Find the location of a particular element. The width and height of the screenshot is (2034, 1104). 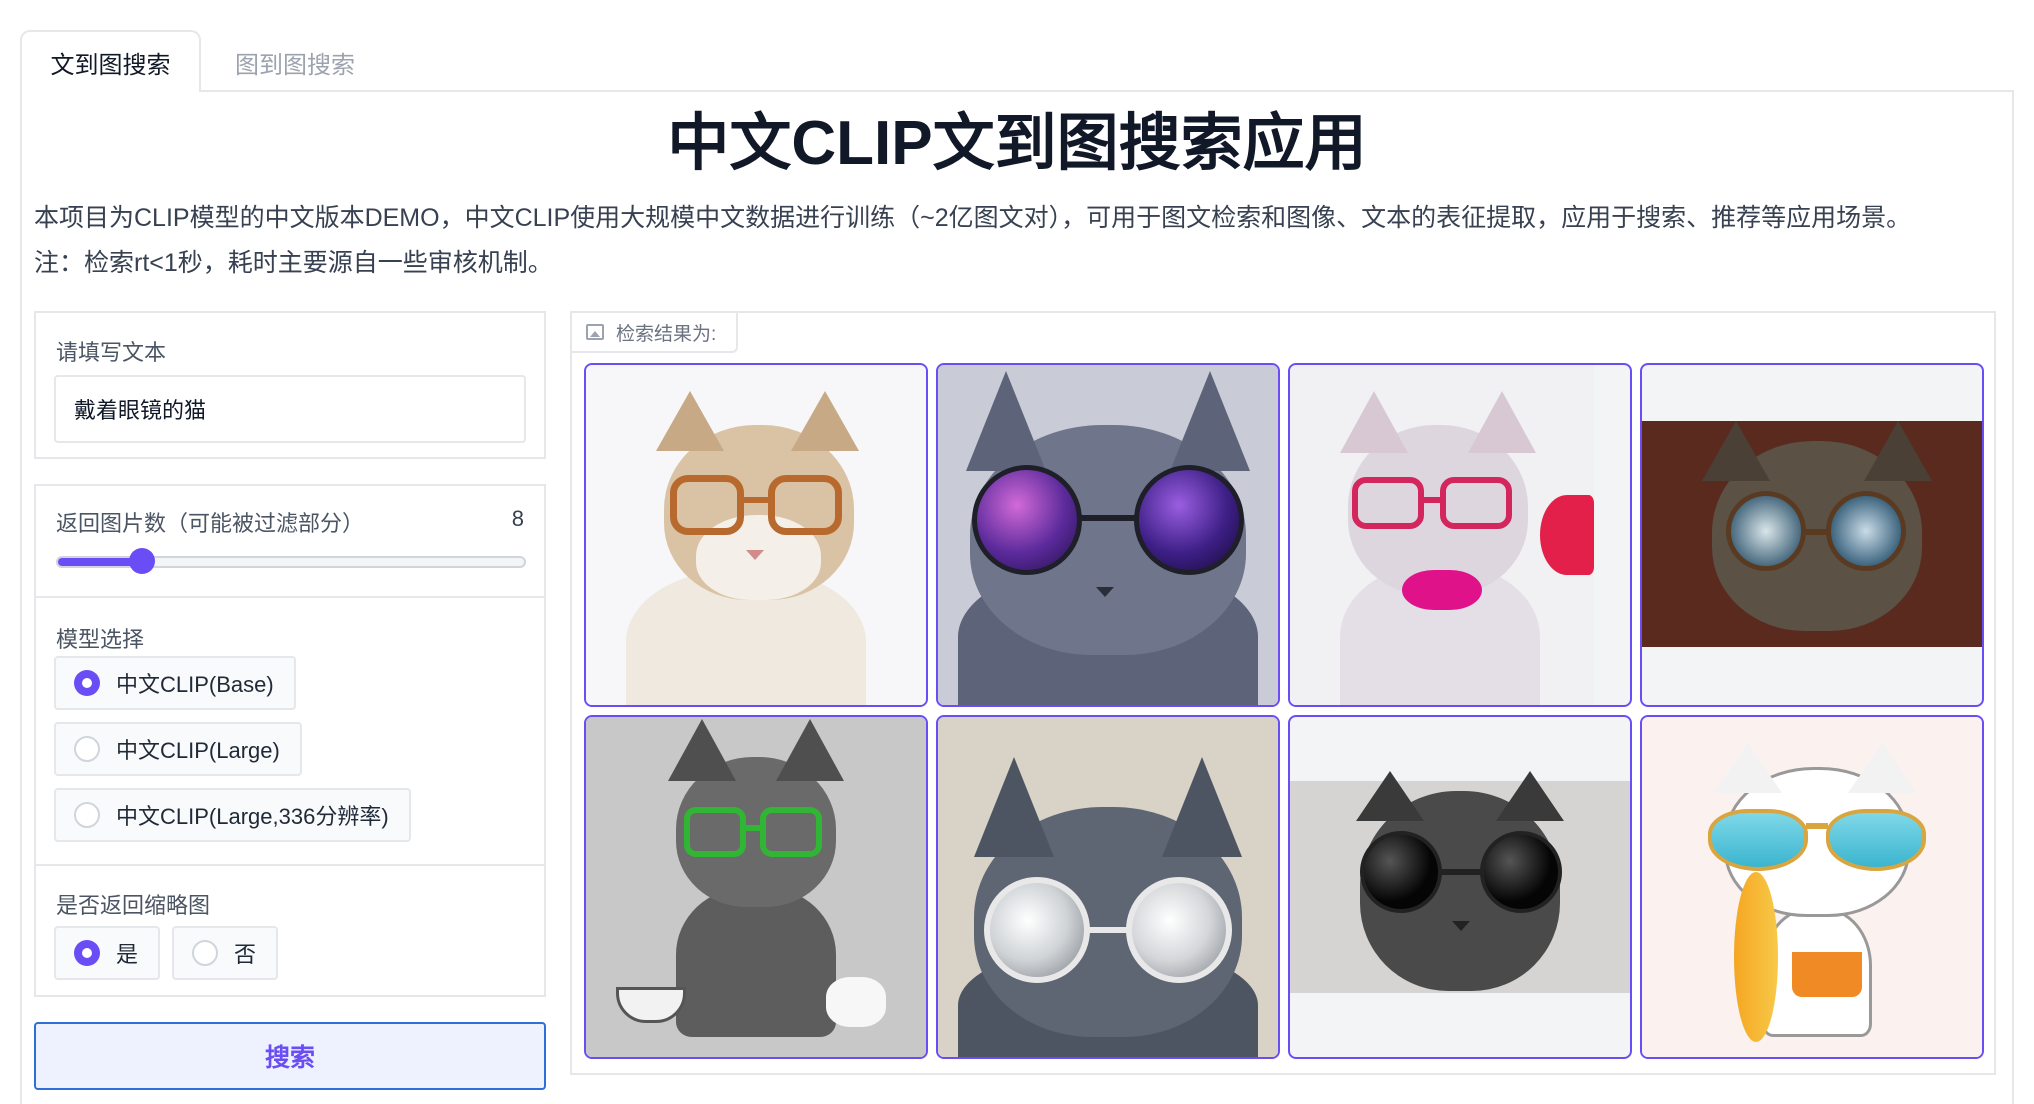

tab-image-to-image: 图到图搜索 is located at coordinates (295, 62).